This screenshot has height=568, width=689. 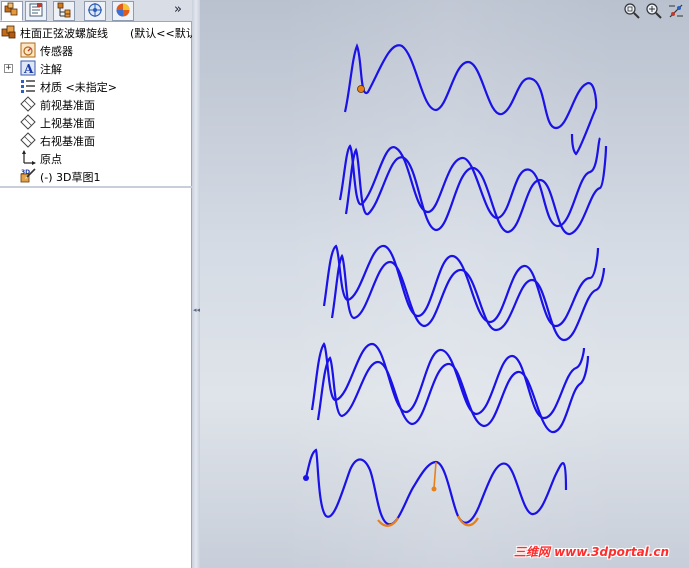 I want to click on watermark-cn: 三维网, so click(x=531, y=552).